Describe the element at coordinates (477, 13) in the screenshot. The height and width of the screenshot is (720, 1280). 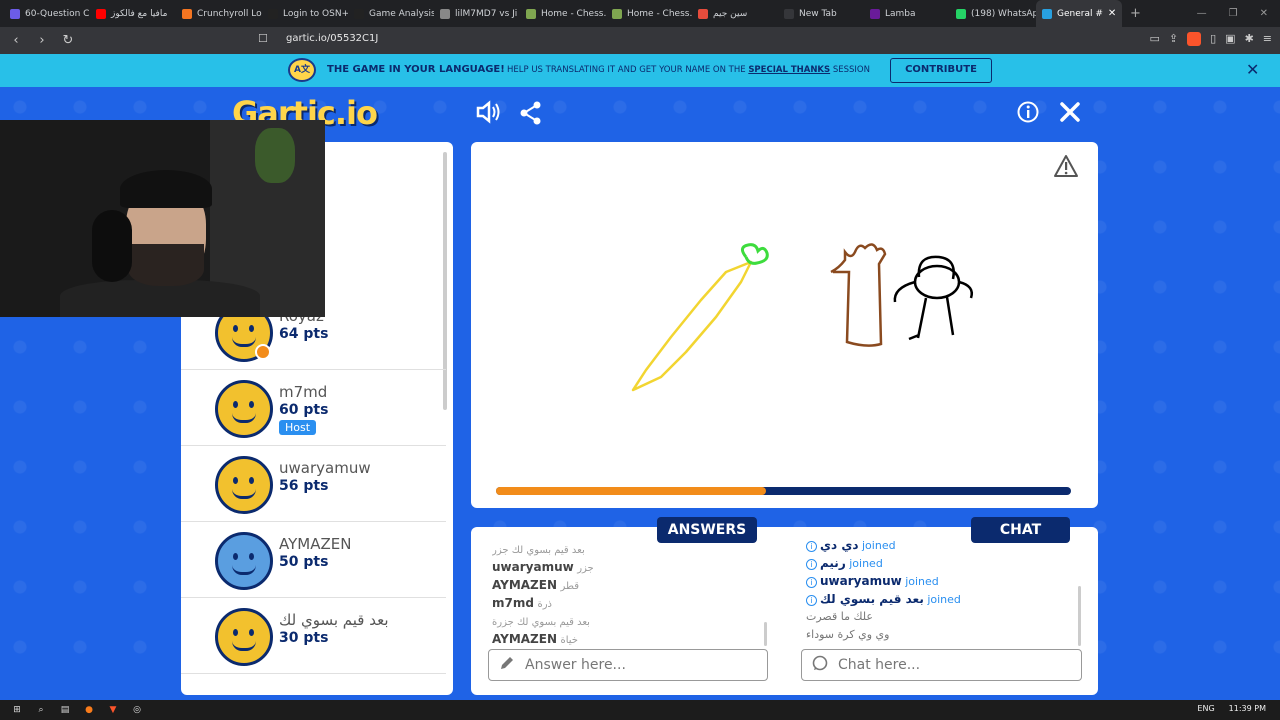
I see `browser-tab: lilM7MD7 vs Ji` at that location.